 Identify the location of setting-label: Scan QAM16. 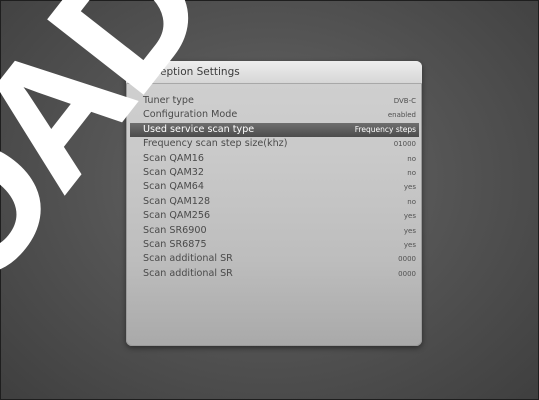
(173, 158).